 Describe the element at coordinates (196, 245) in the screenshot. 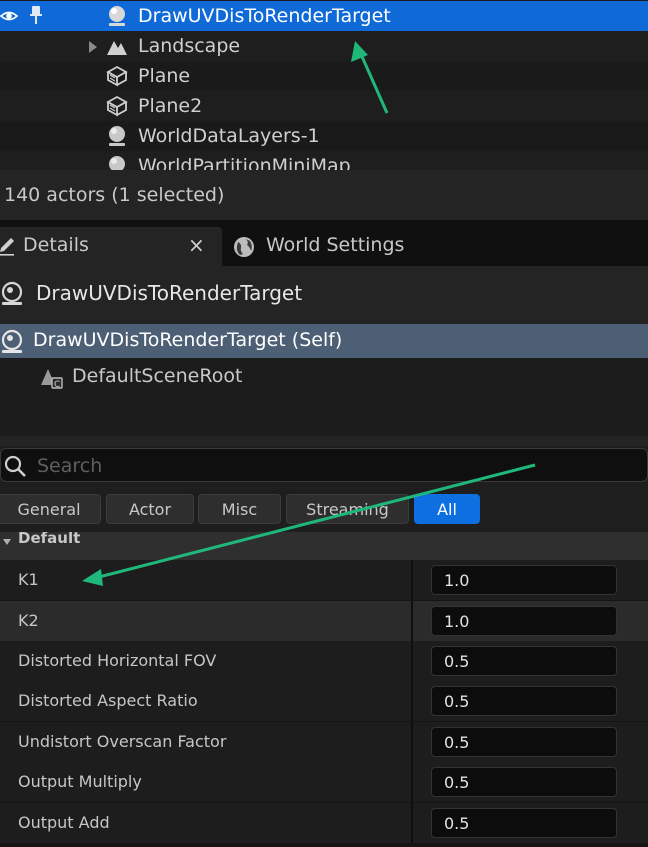

I see `close-icon: ×` at that location.